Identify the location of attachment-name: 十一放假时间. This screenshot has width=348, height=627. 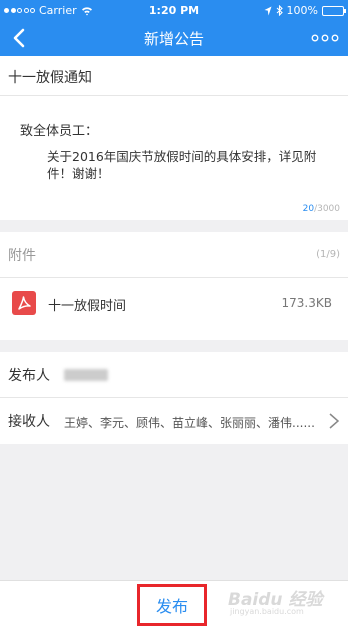
(87, 306).